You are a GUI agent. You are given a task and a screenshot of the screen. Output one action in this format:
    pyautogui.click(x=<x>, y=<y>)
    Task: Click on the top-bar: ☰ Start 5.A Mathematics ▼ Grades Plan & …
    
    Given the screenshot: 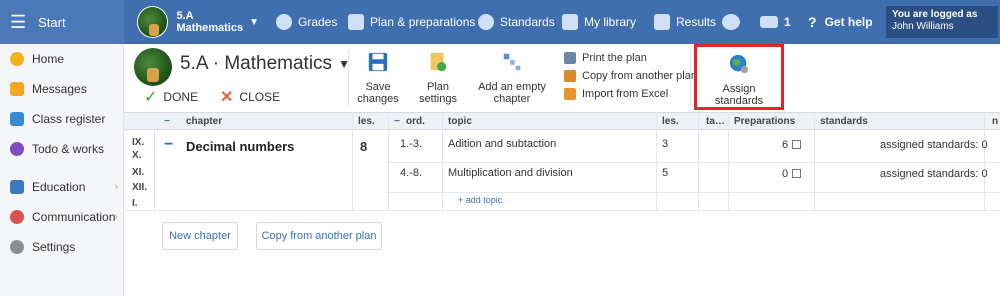 What is the action you would take?
    pyautogui.click(x=500, y=22)
    